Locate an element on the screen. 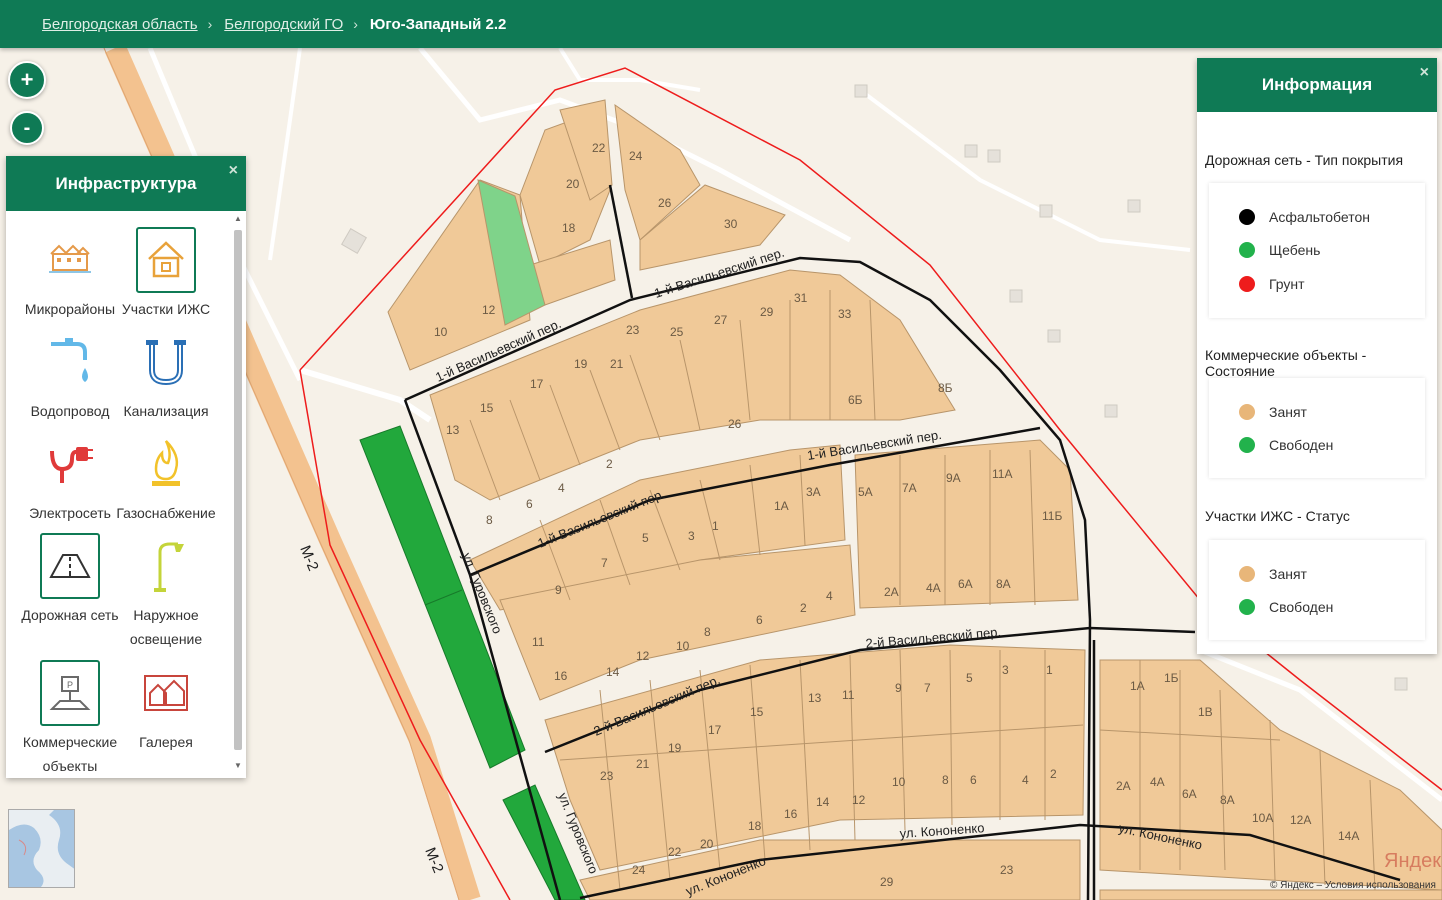 This screenshot has height=900, width=1442. infra-item-sewer: Канализация is located at coordinates (166, 376).